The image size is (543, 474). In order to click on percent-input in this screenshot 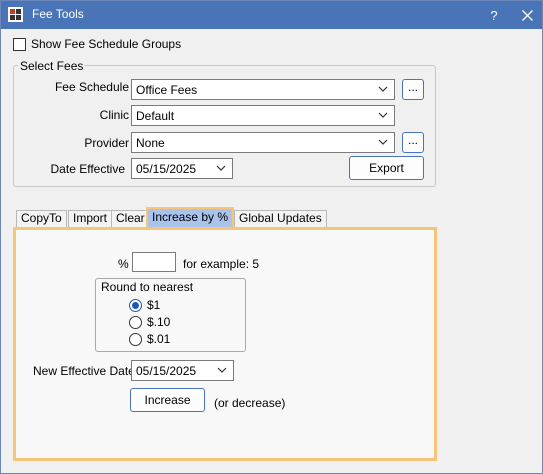, I will do `click(154, 262)`.